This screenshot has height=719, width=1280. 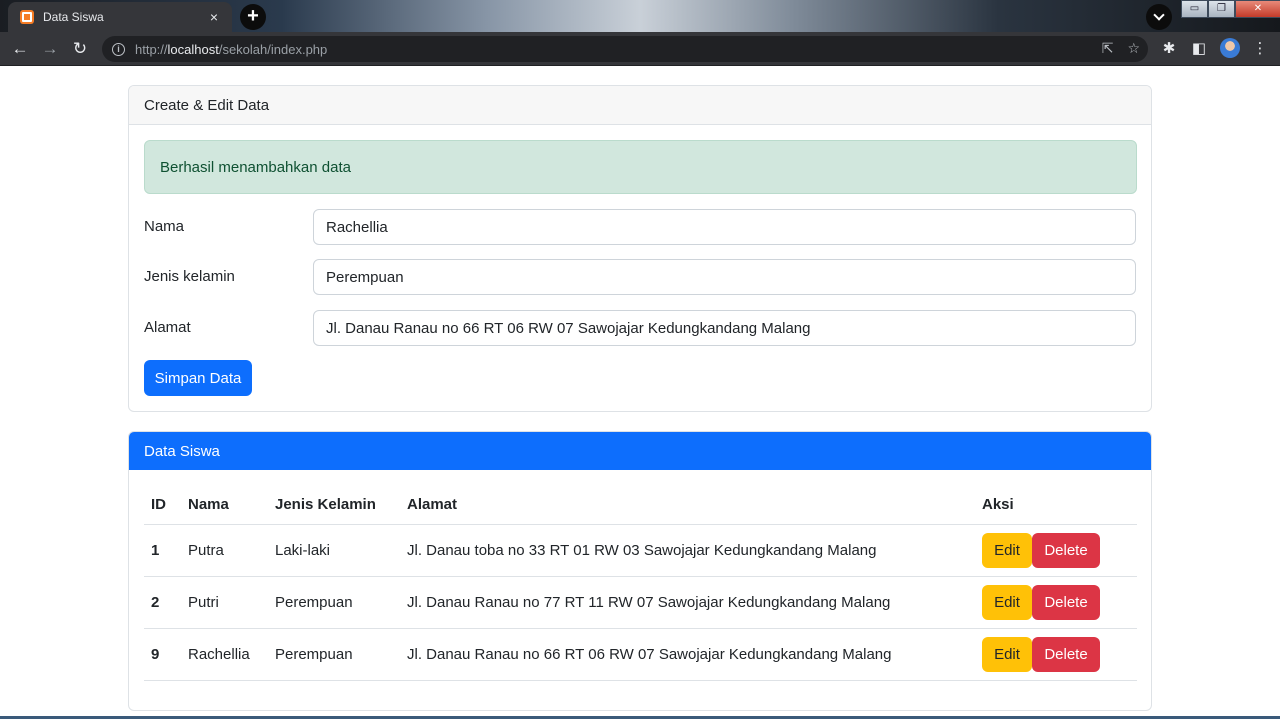 What do you see at coordinates (50, 49) in the screenshot?
I see `forward-arrow-icon: →` at bounding box center [50, 49].